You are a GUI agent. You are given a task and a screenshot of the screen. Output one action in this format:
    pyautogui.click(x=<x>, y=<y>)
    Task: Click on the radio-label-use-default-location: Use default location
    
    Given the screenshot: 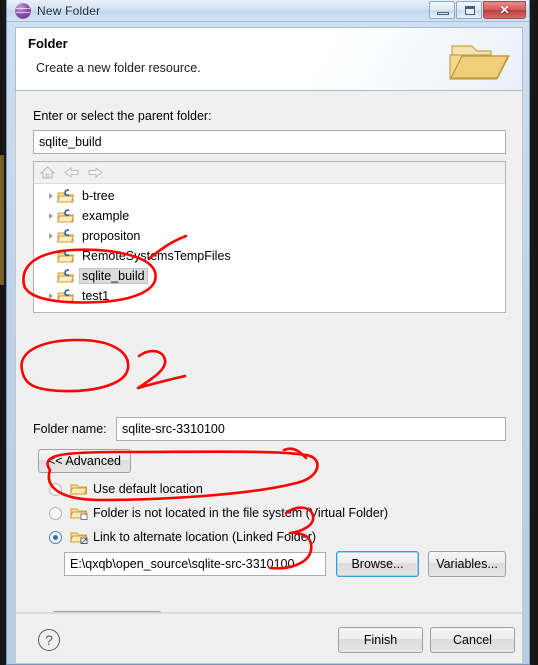 What is the action you would take?
    pyautogui.click(x=148, y=489)
    